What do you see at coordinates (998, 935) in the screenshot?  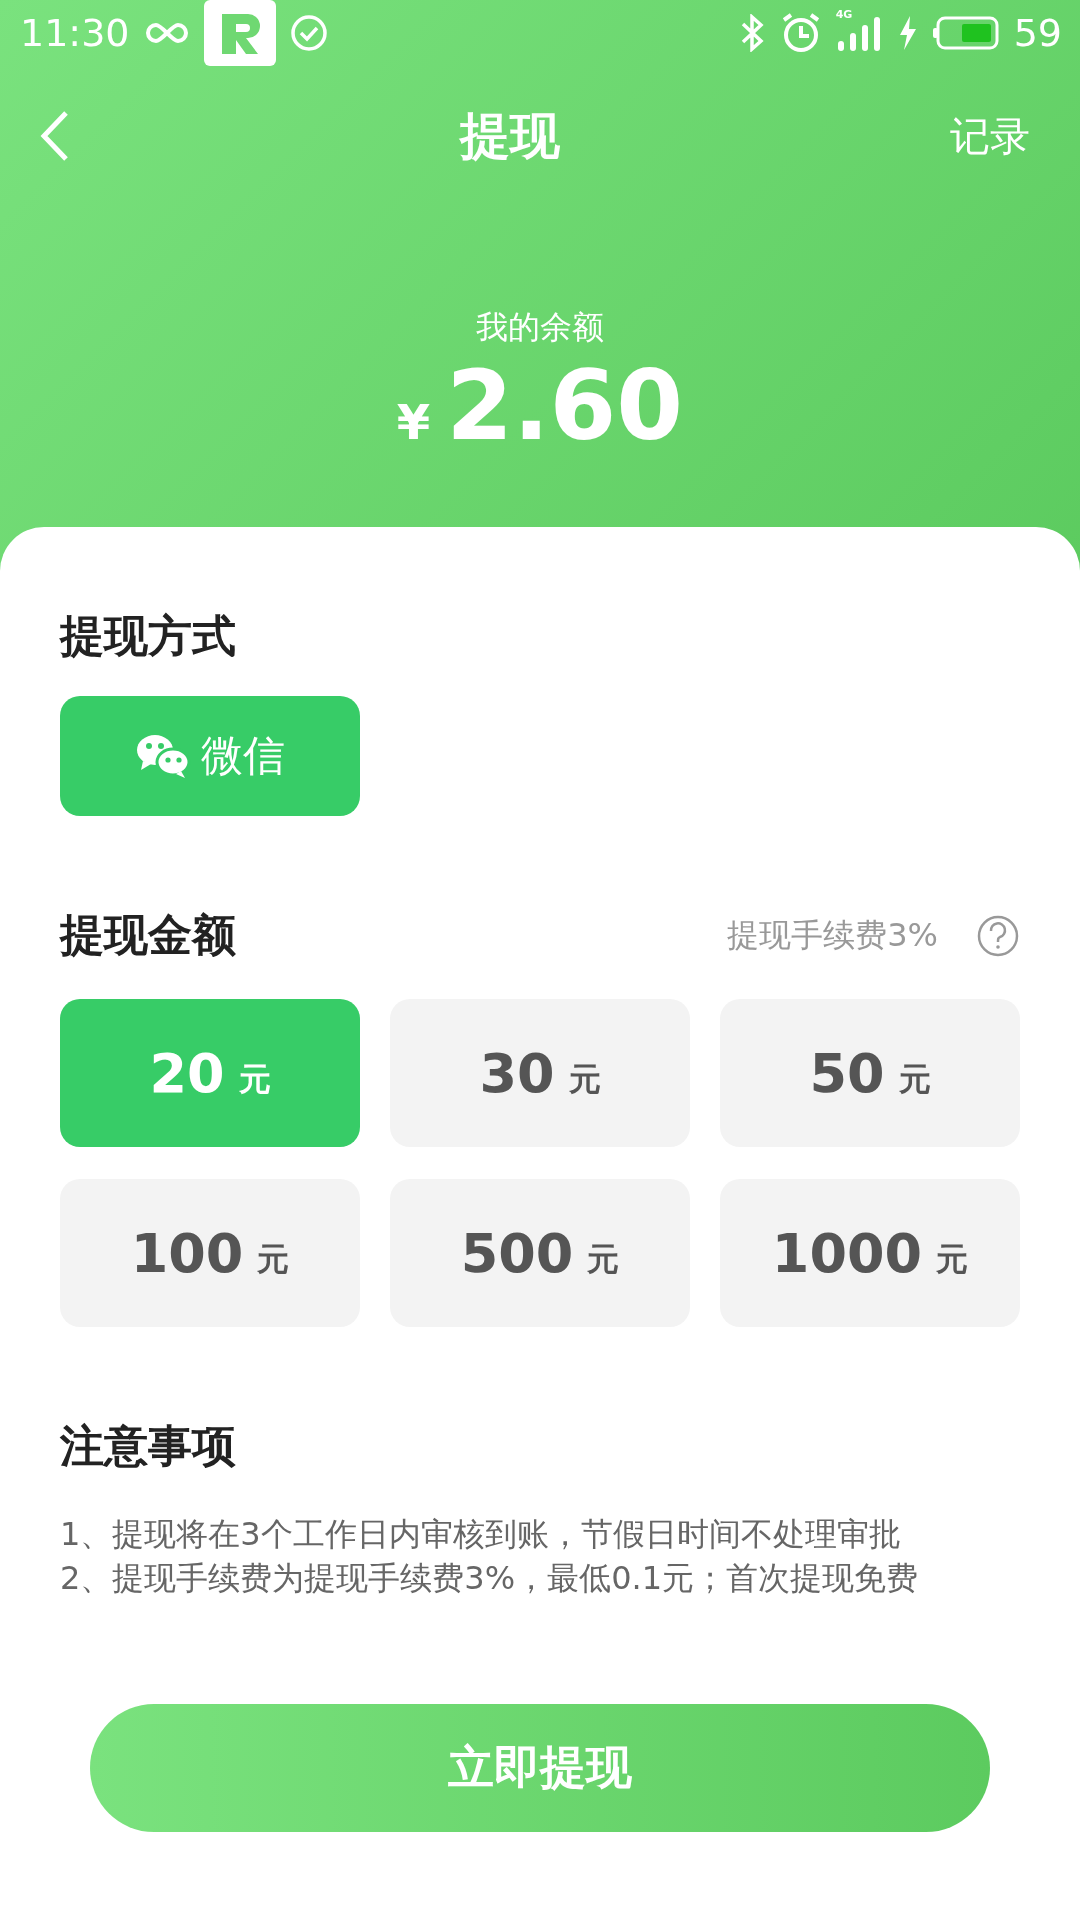 I see `help-icon` at bounding box center [998, 935].